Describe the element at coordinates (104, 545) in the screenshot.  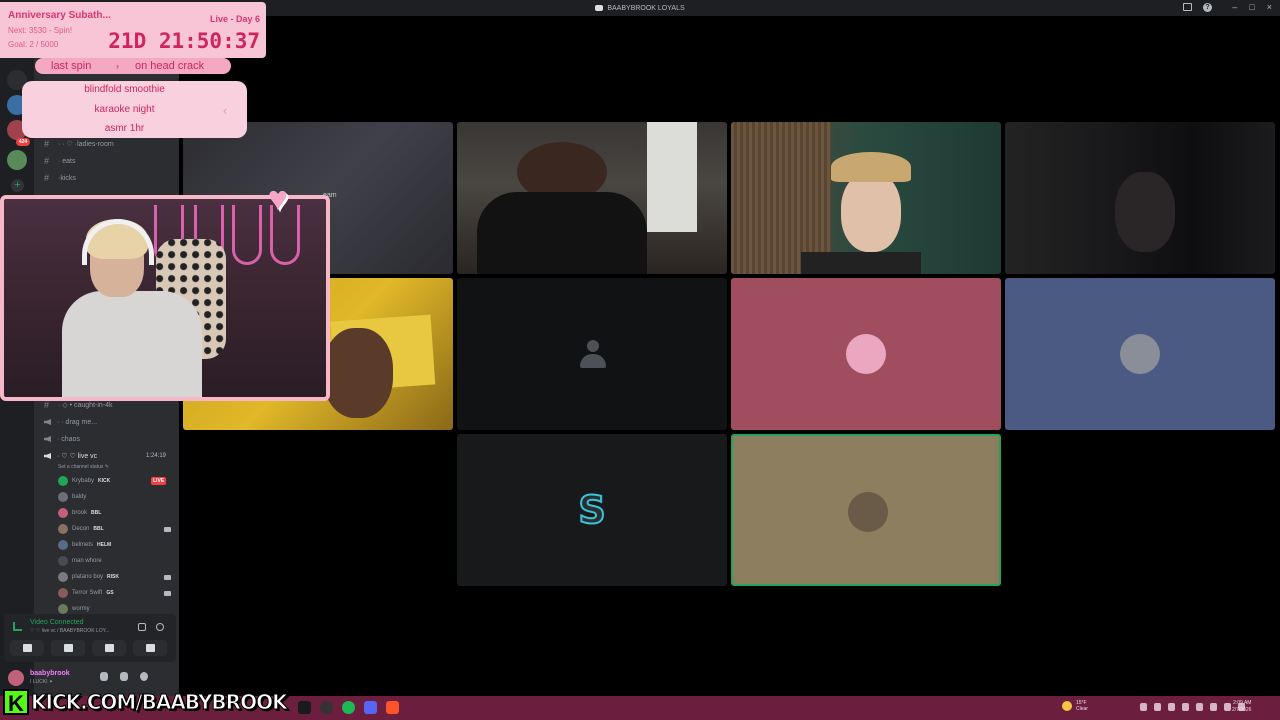
I see `user-tag: HELM` at that location.